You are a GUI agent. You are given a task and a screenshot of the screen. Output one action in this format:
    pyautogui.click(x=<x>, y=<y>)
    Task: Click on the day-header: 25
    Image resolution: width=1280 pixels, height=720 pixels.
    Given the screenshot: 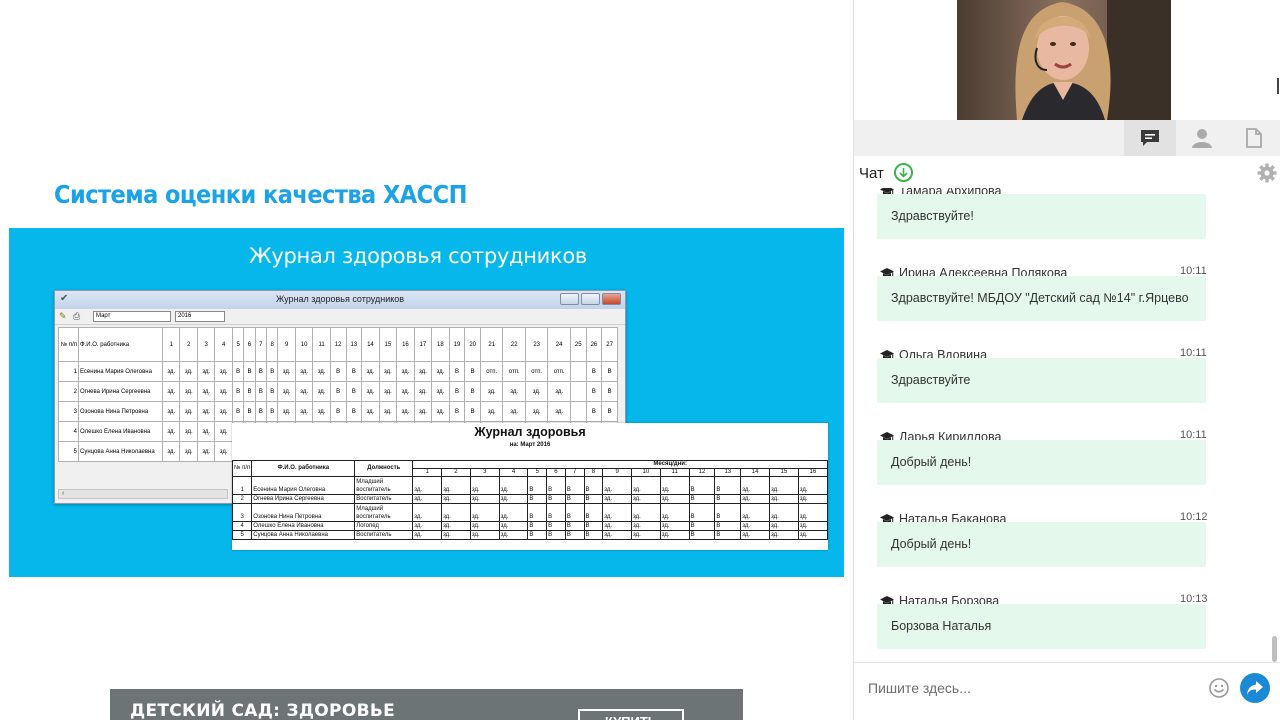 What is the action you would take?
    pyautogui.click(x=578, y=344)
    